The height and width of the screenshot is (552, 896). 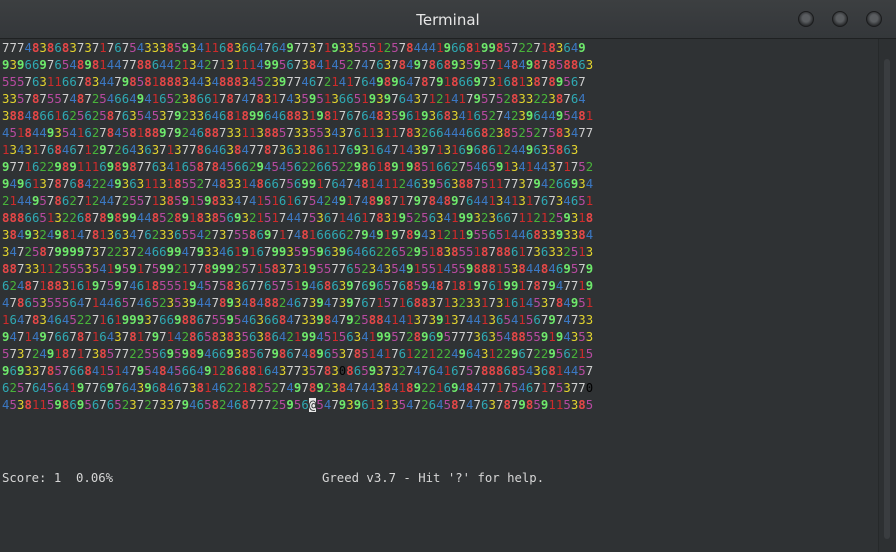 What do you see at coordinates (887, 299) in the screenshot?
I see `scrollbar-thumb` at bounding box center [887, 299].